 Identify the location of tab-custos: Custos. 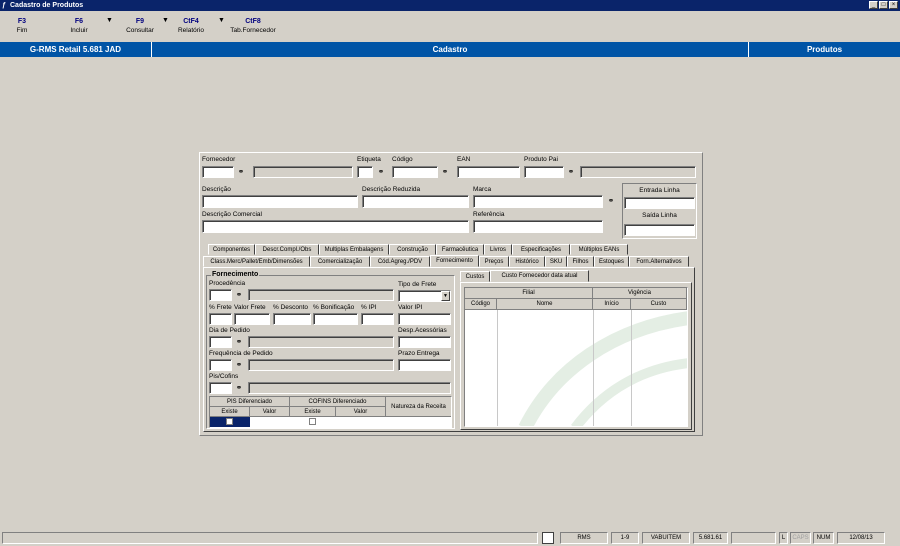
(475, 276).